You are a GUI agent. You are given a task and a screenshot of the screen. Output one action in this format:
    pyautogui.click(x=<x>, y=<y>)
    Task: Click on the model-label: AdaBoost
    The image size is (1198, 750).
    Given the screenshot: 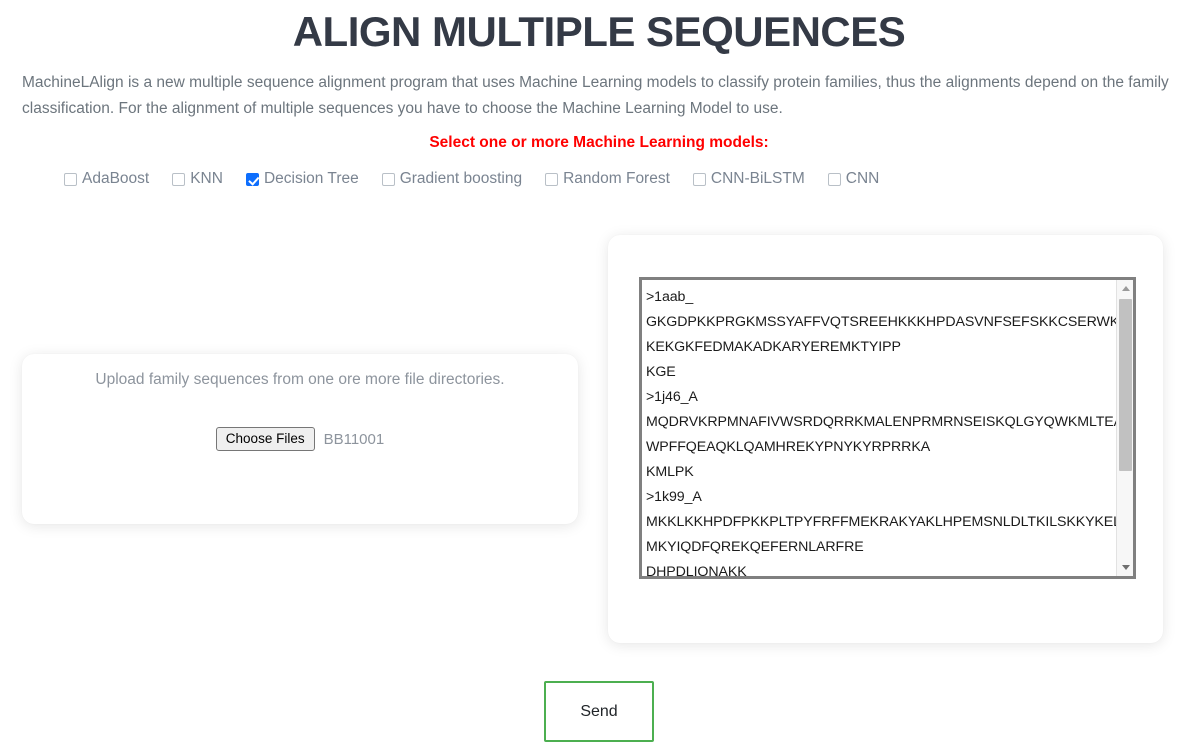 What is the action you would take?
    pyautogui.click(x=116, y=179)
    